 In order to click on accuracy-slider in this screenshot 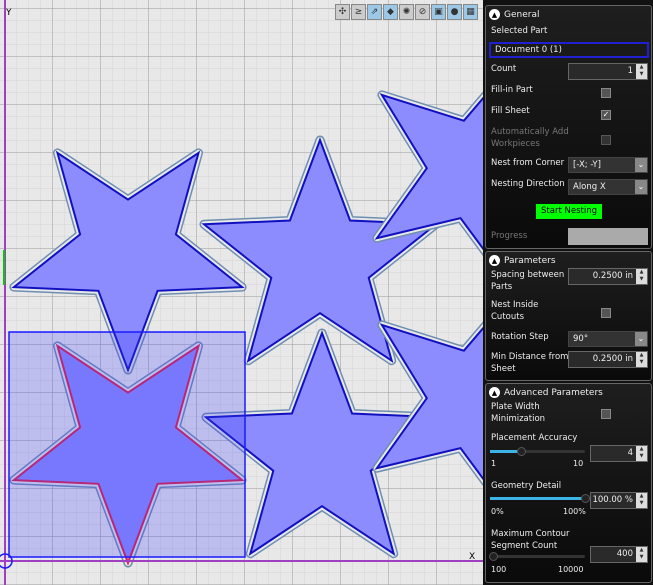, I will do `click(537, 451)`.